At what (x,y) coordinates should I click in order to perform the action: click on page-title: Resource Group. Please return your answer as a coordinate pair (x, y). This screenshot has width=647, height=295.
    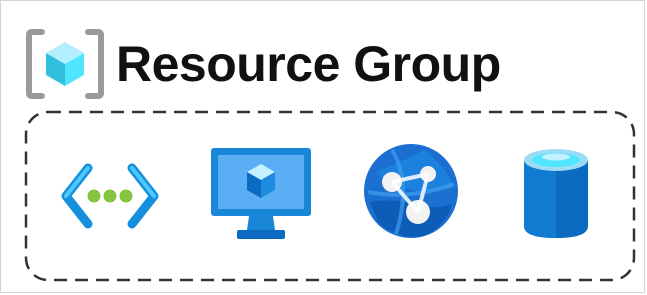
    Looking at the image, I should click on (308, 64).